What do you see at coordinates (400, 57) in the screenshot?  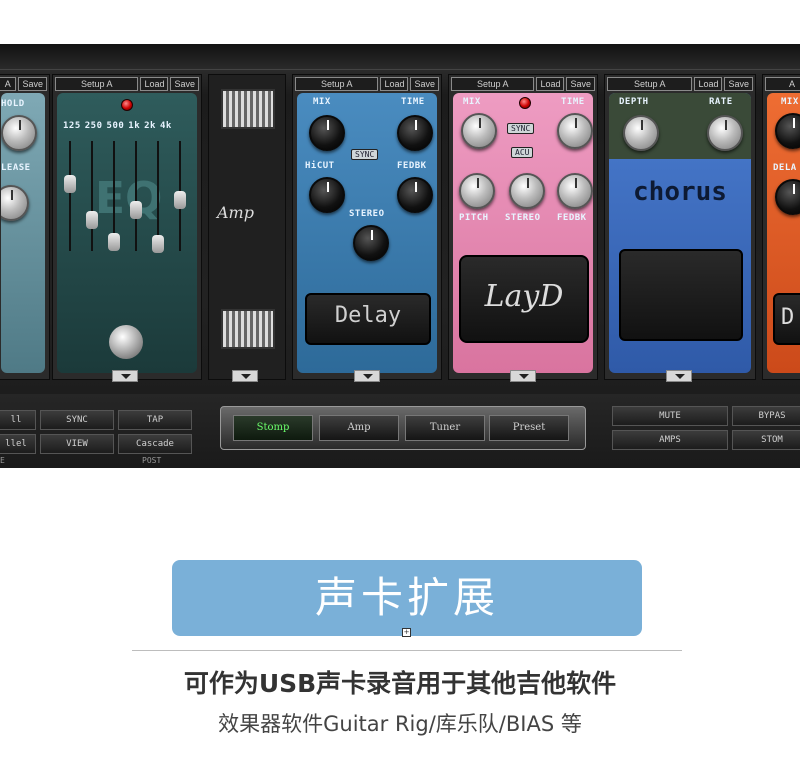 I see `top-bar` at bounding box center [400, 57].